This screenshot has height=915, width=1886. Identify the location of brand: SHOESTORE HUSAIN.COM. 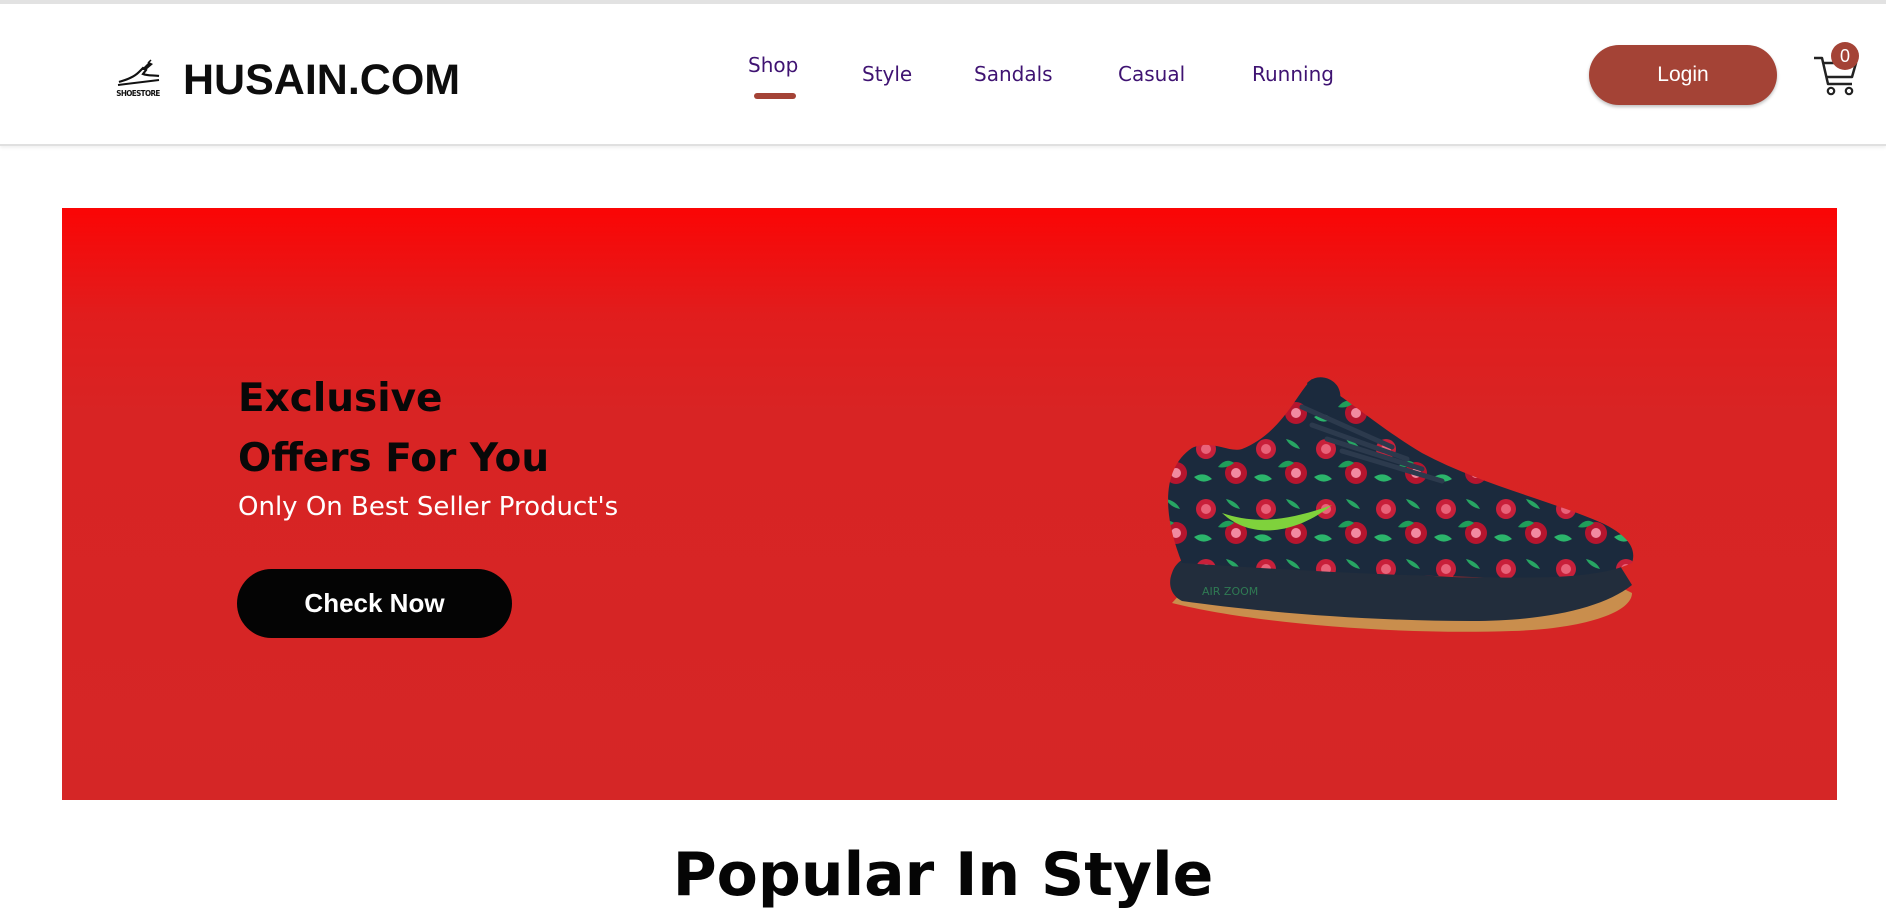
(287, 80).